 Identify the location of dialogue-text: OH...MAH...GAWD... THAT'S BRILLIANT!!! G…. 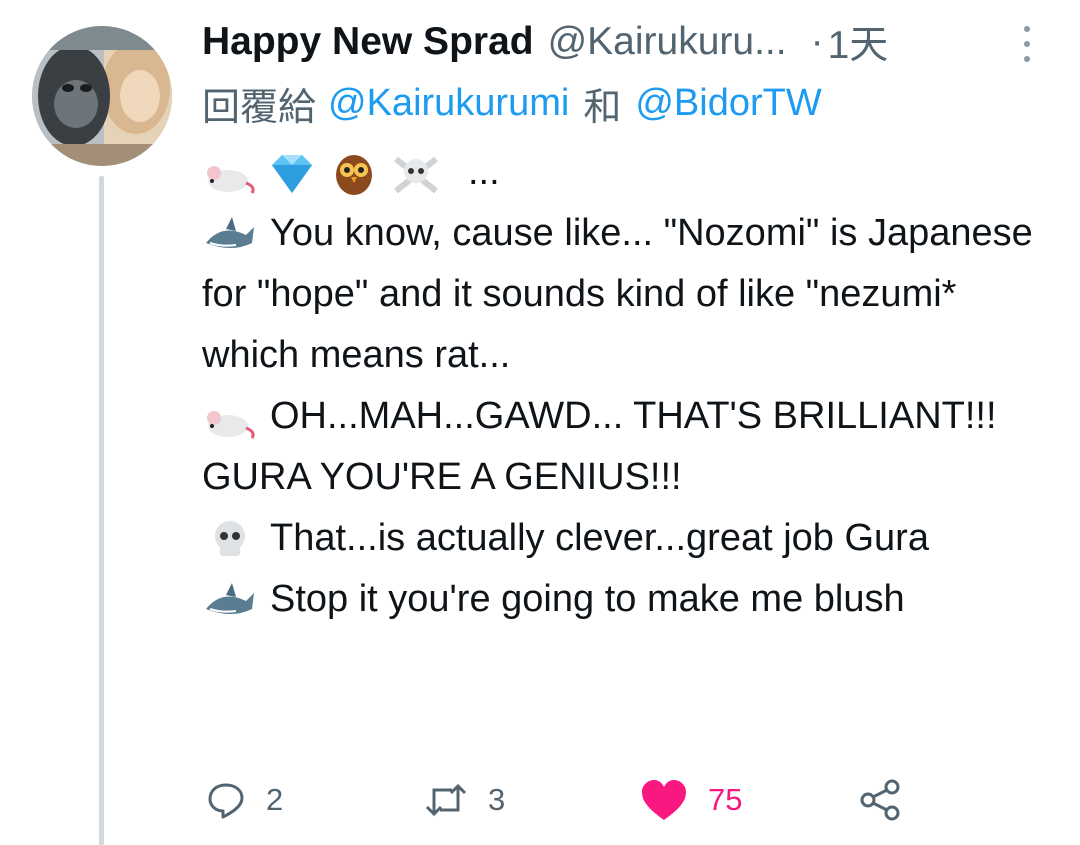
(599, 446).